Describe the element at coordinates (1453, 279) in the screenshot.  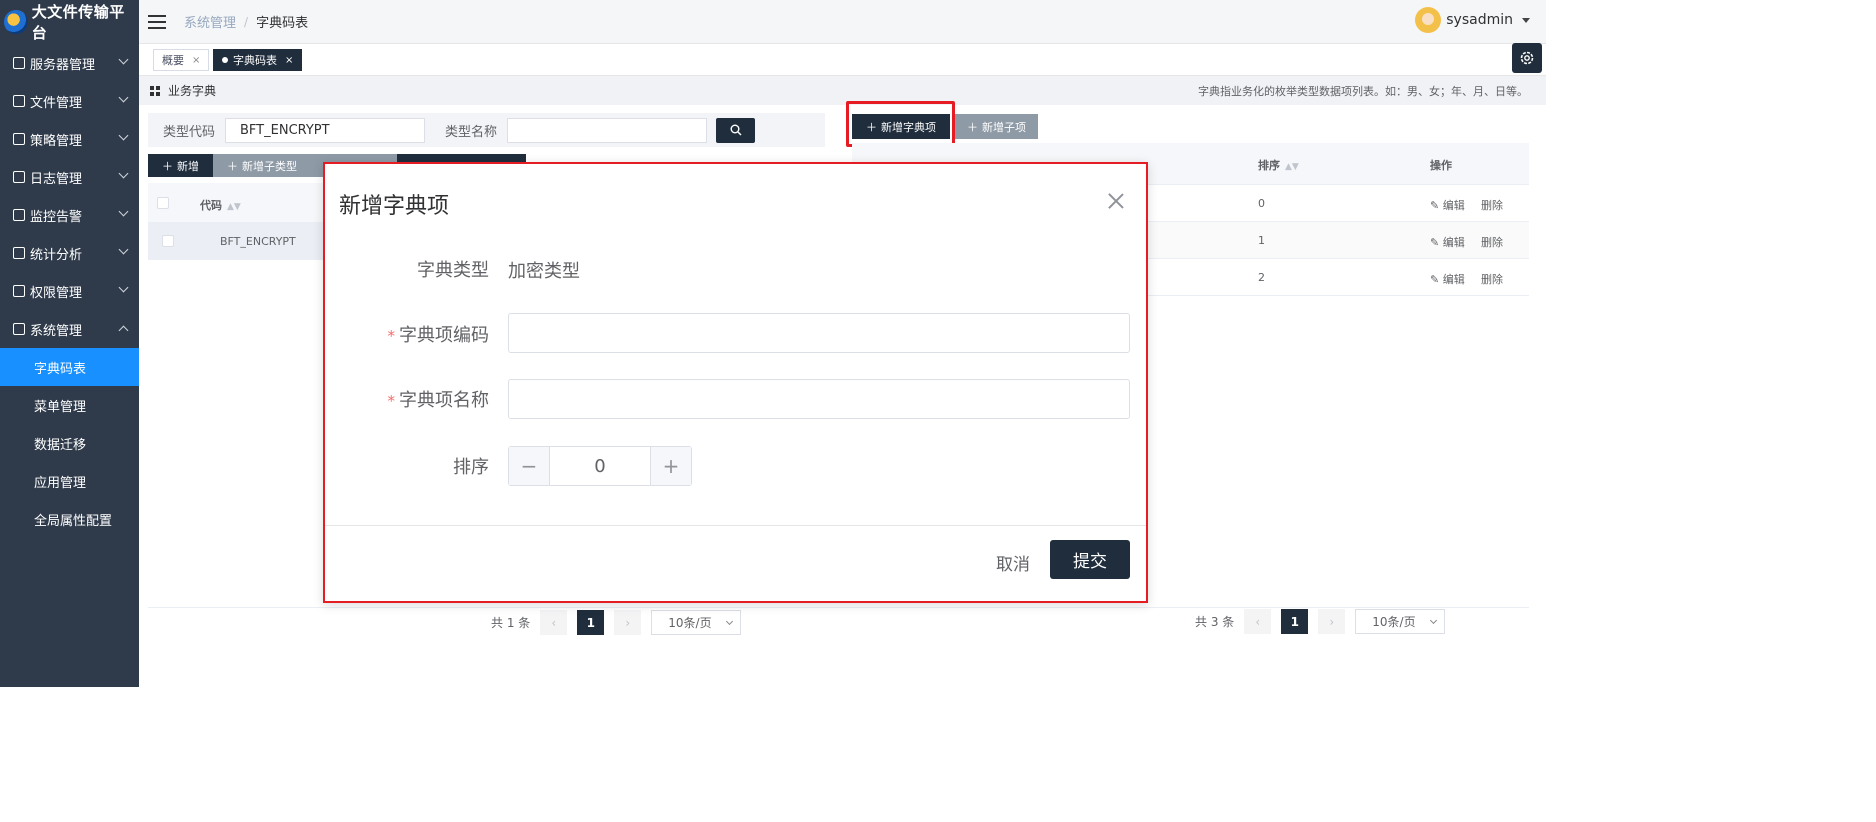
I see `edit-label: 编辑` at that location.